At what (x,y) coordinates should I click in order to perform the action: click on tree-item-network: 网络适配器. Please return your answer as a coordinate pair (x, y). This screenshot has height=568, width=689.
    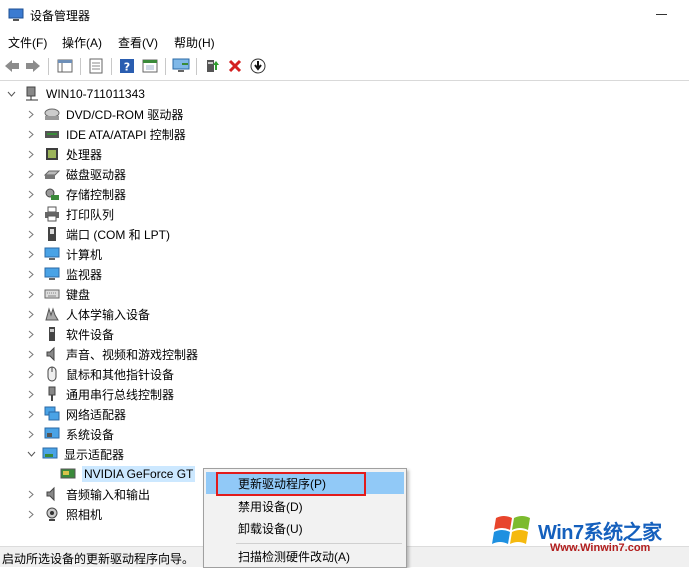
    Looking at the image, I should click on (76, 414).